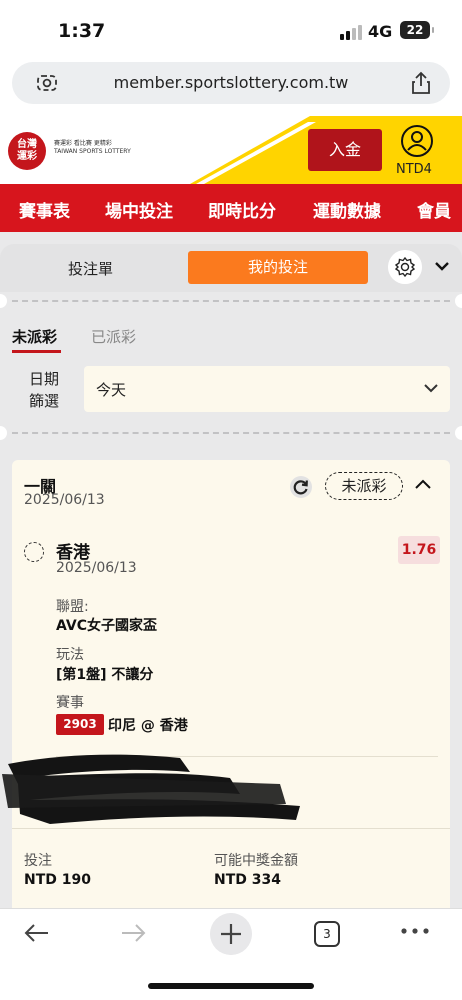  What do you see at coordinates (139, 209) in the screenshot?
I see `nav-item-live-betting: 場中投注` at bounding box center [139, 209].